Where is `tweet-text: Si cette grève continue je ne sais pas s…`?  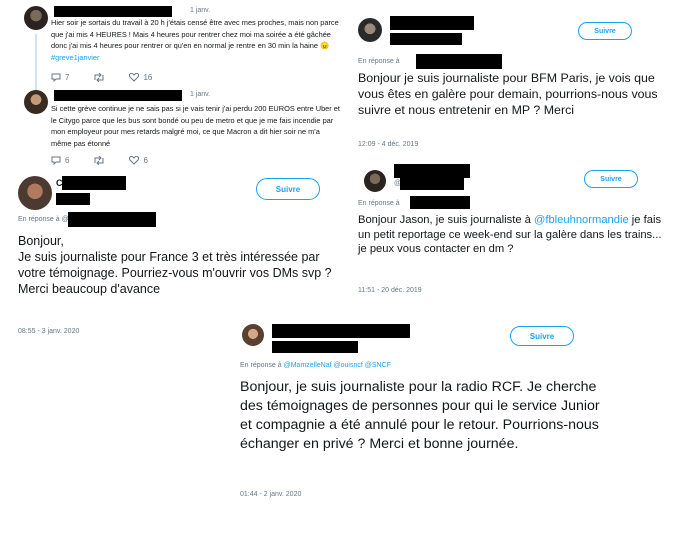
tweet-text: Si cette grève continue je ne sais pas s… is located at coordinates (195, 126).